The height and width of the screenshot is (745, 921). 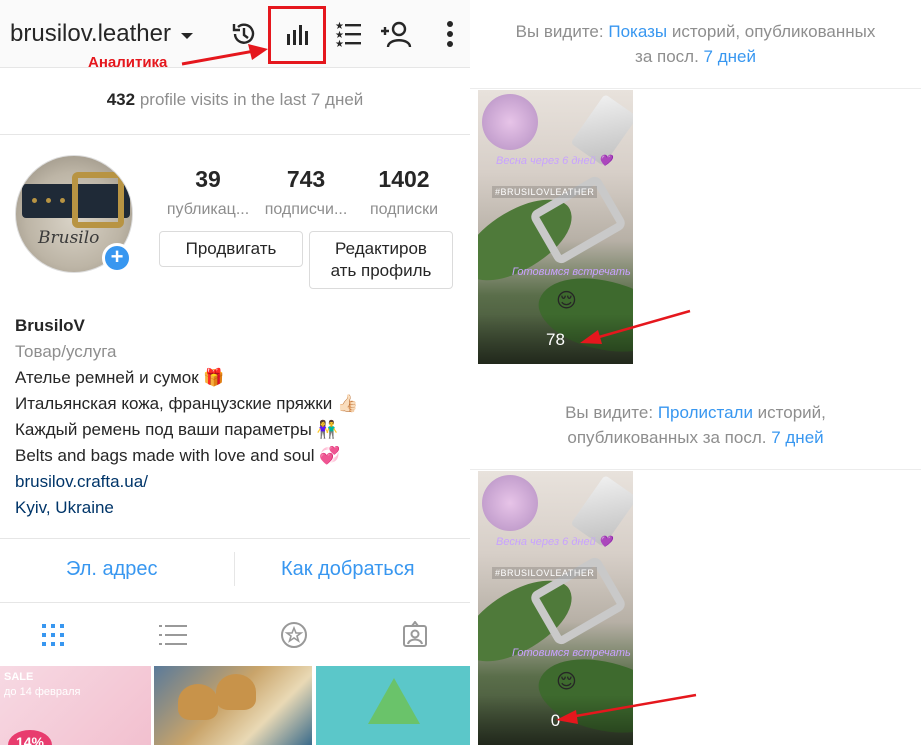 What do you see at coordinates (42, 692) in the screenshot?
I see `thumb-sale-date: до 14 февраля` at bounding box center [42, 692].